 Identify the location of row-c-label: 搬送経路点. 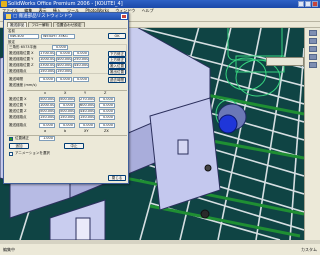
(18, 117).